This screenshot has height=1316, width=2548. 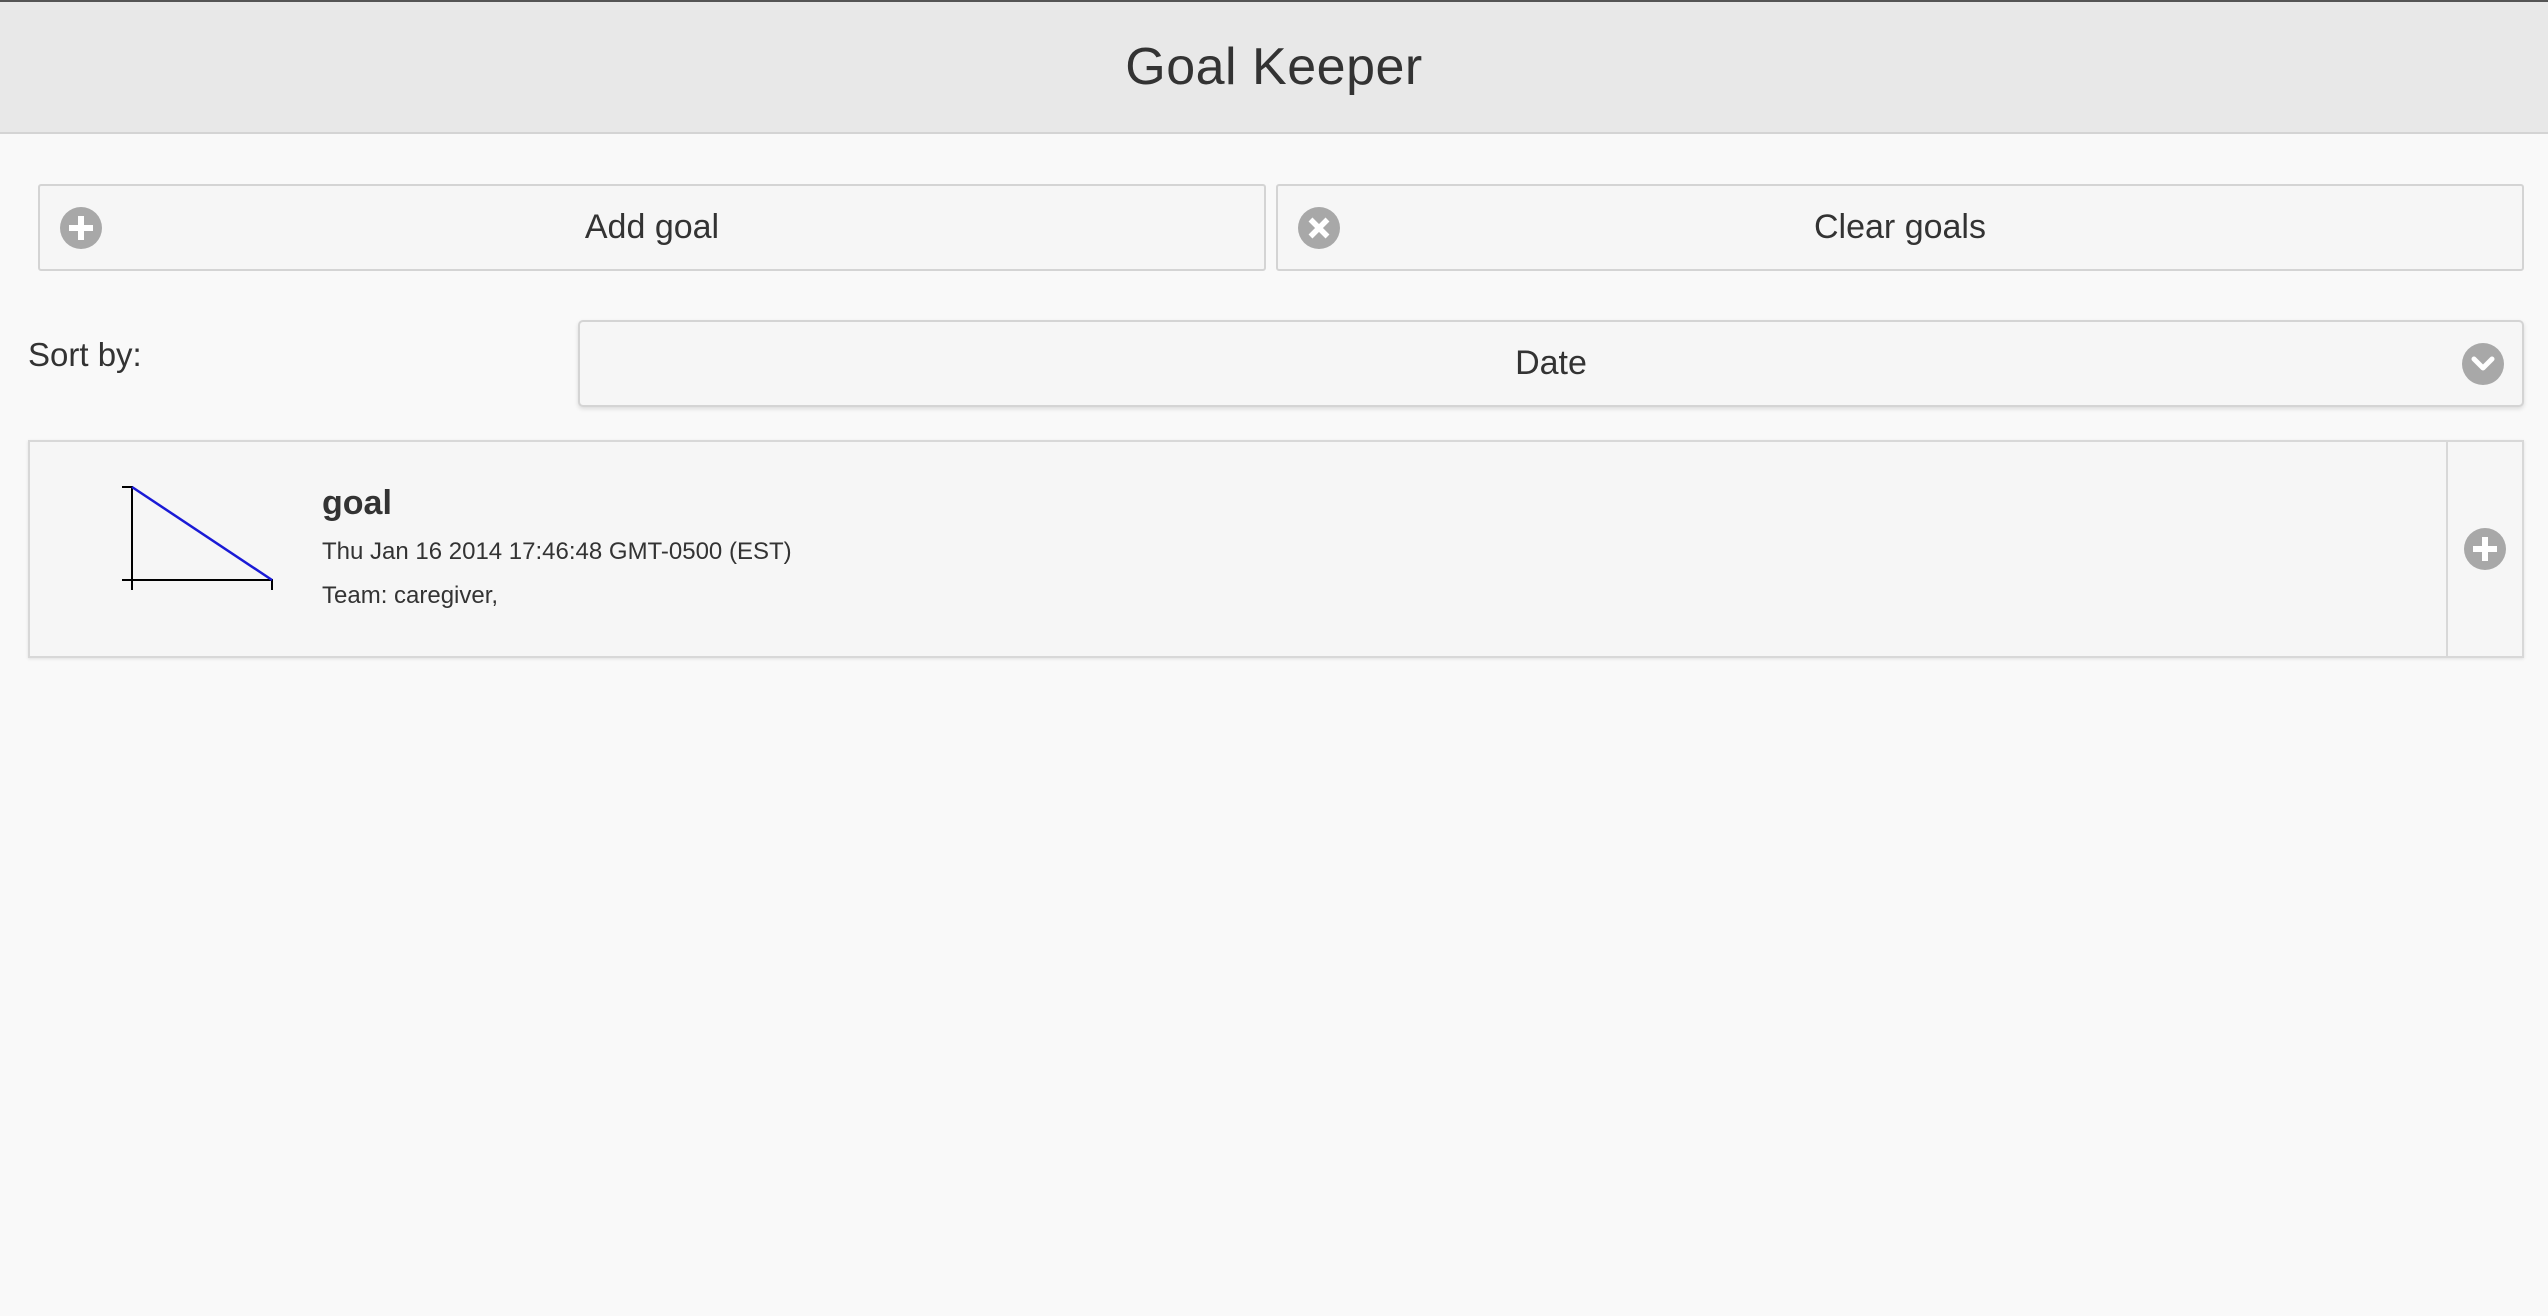 I want to click on goal-add-button, so click(x=2484, y=549).